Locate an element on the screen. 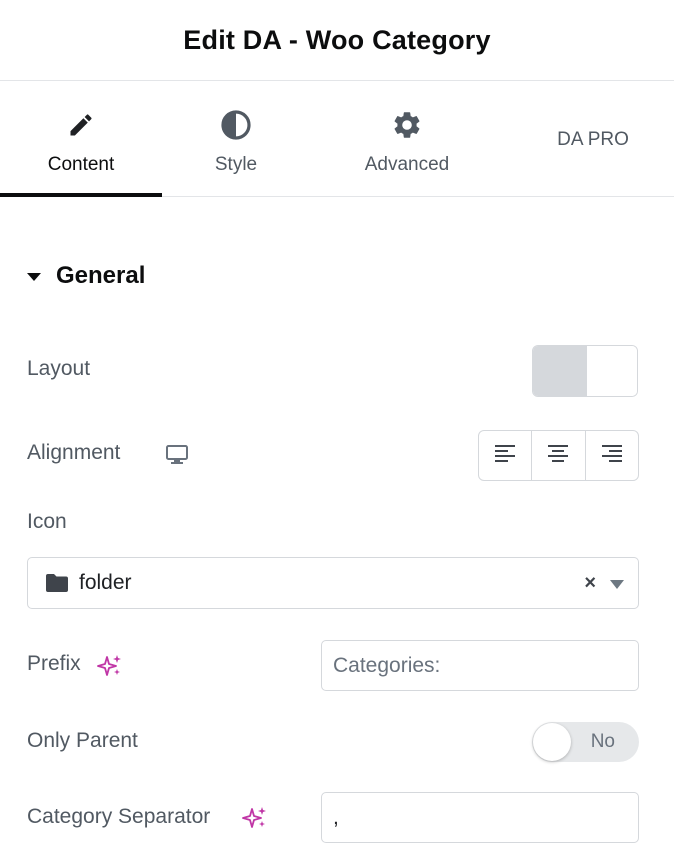  tab-content: Content is located at coordinates (81, 139).